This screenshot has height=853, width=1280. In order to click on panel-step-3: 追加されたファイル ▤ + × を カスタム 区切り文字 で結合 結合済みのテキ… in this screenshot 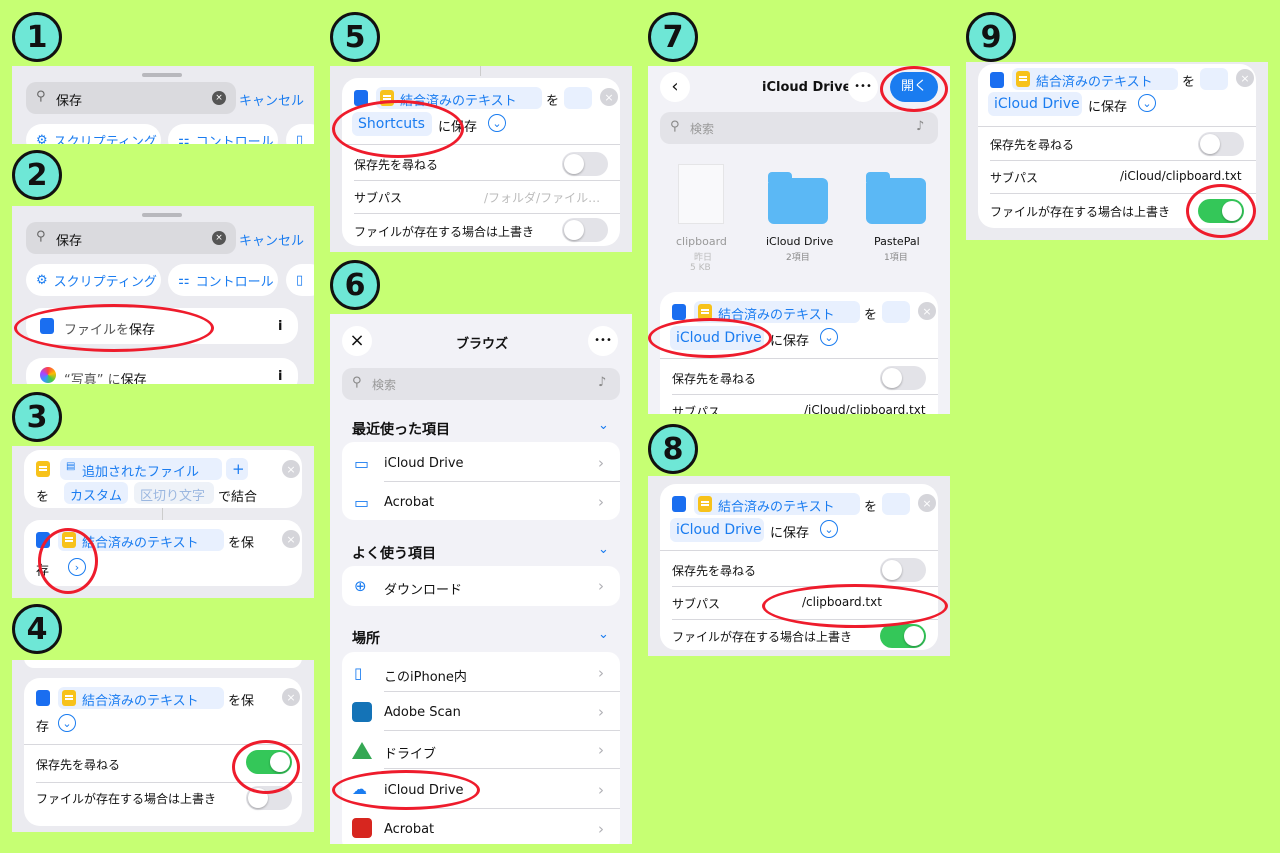, I will do `click(163, 522)`.